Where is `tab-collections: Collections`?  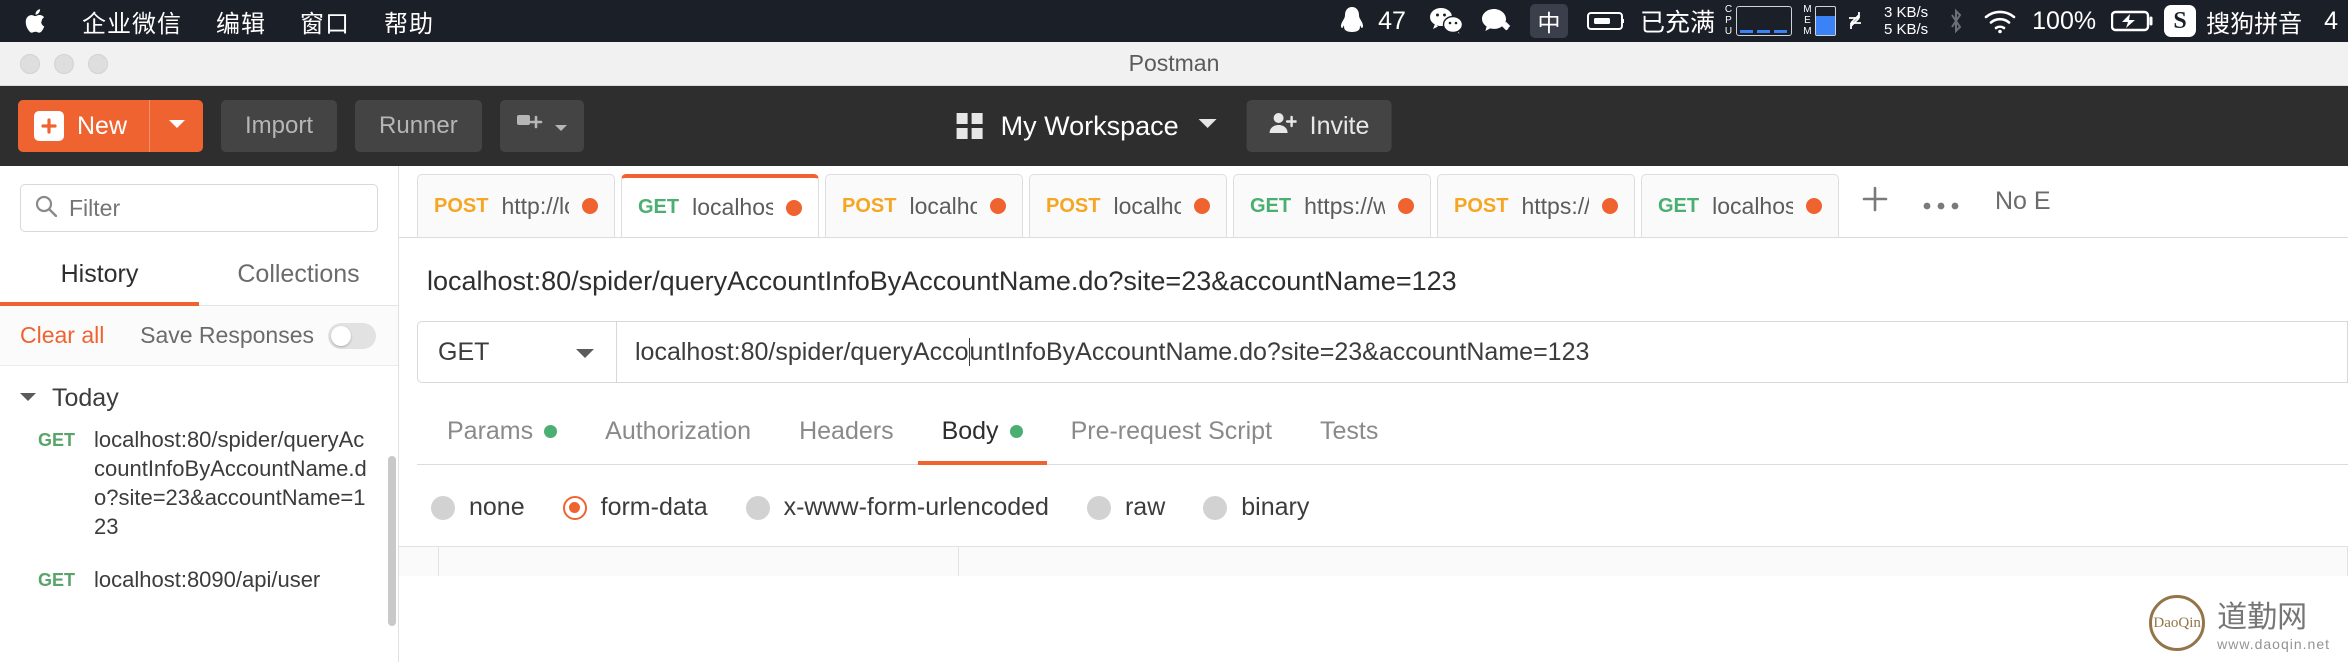
tab-collections: Collections is located at coordinates (298, 275).